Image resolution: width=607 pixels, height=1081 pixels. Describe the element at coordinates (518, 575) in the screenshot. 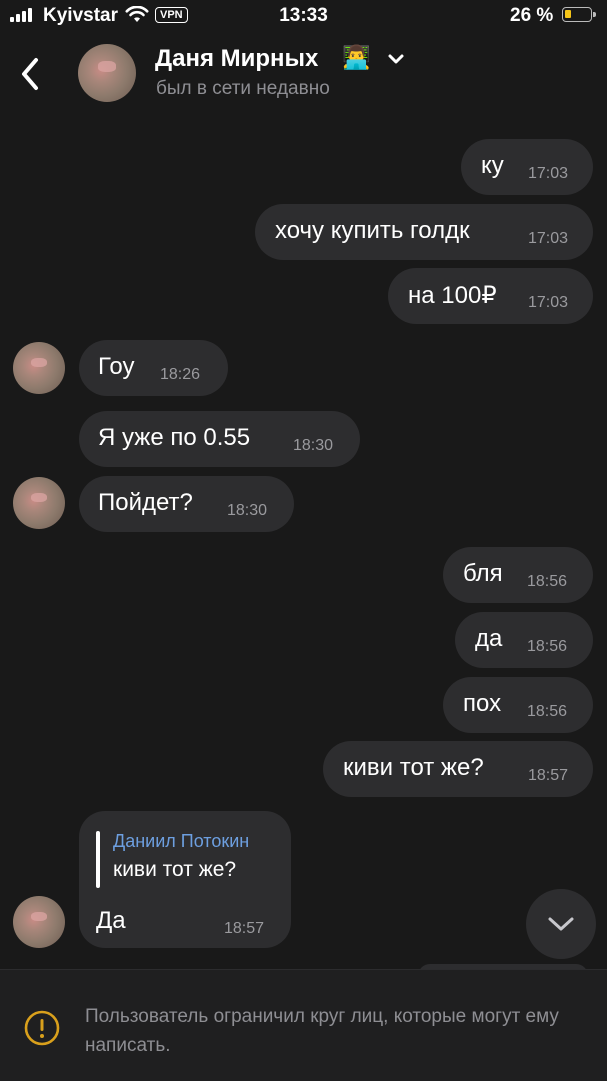

I see `message-outgoing: бля 18:56` at that location.